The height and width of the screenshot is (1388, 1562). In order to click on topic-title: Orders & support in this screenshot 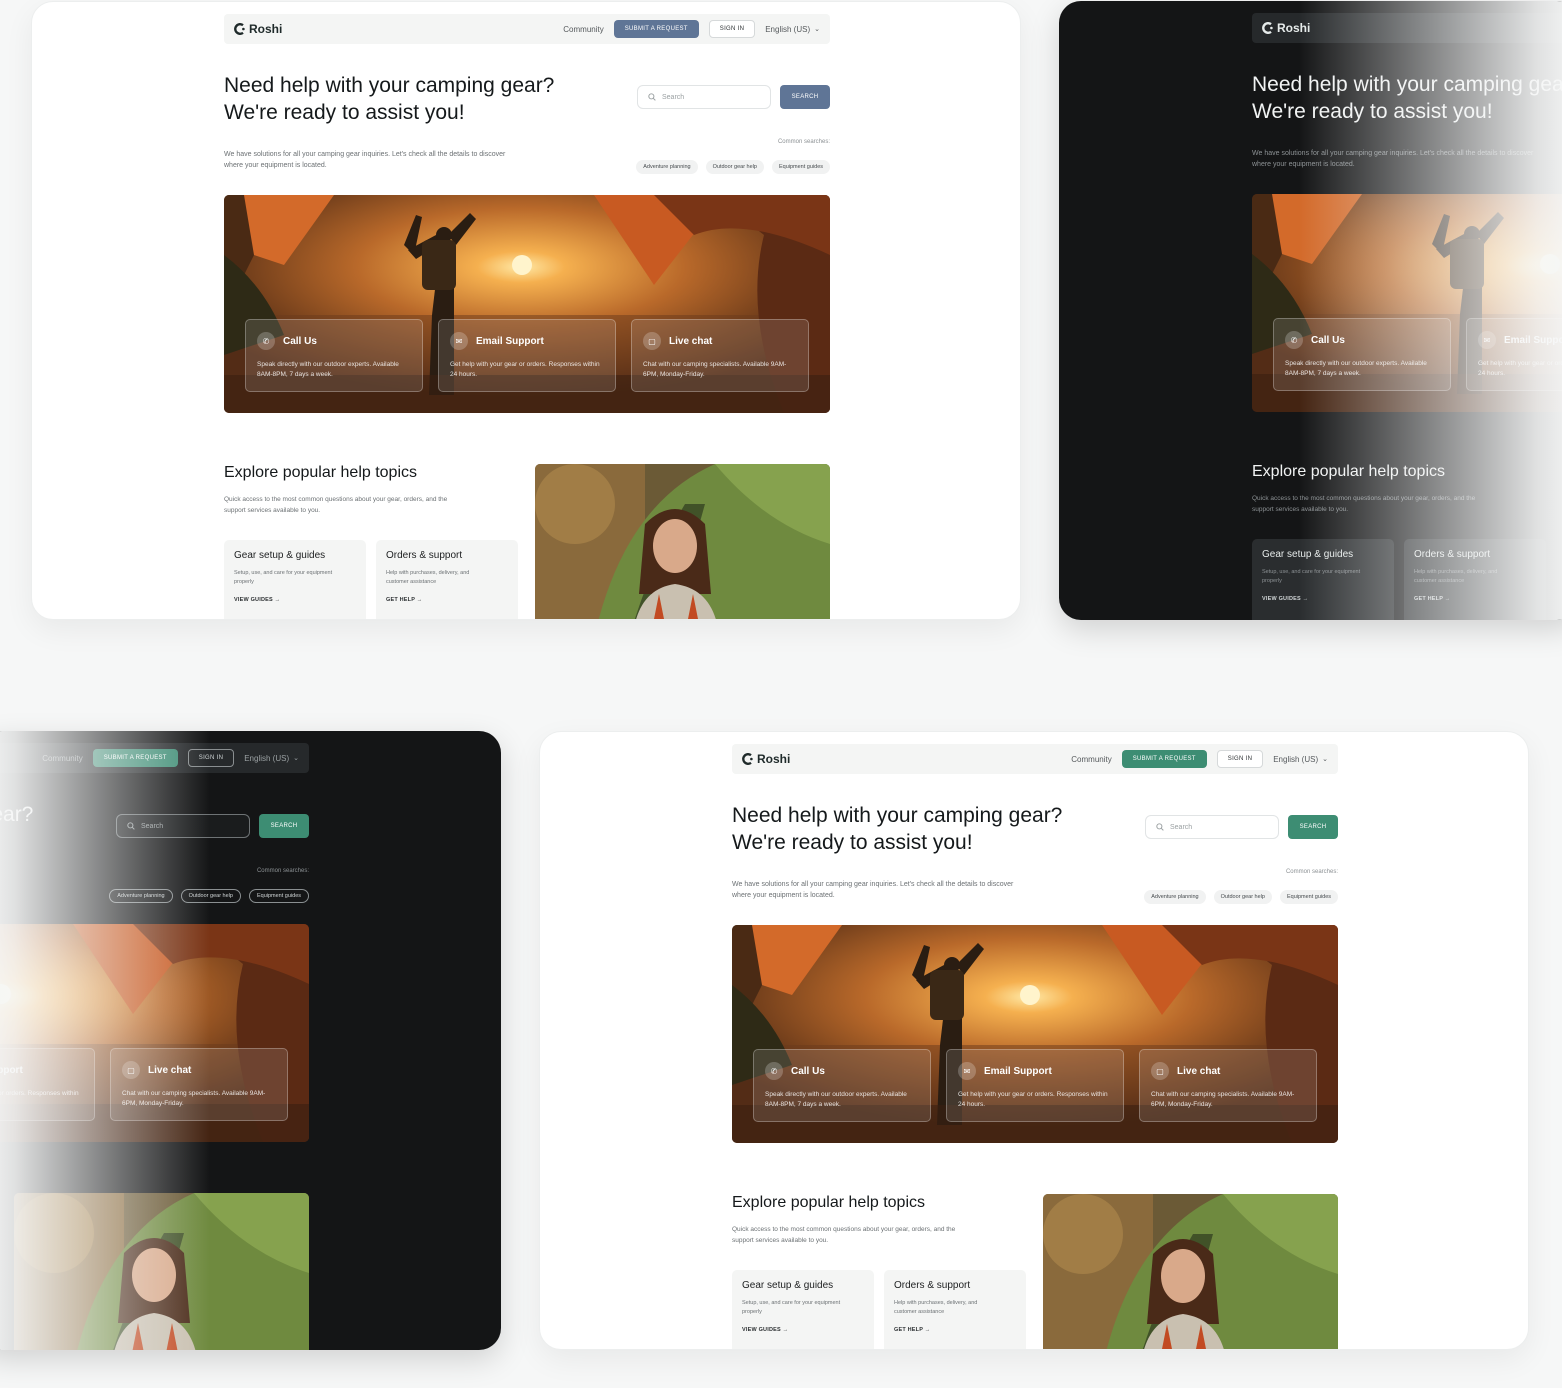, I will do `click(932, 1285)`.